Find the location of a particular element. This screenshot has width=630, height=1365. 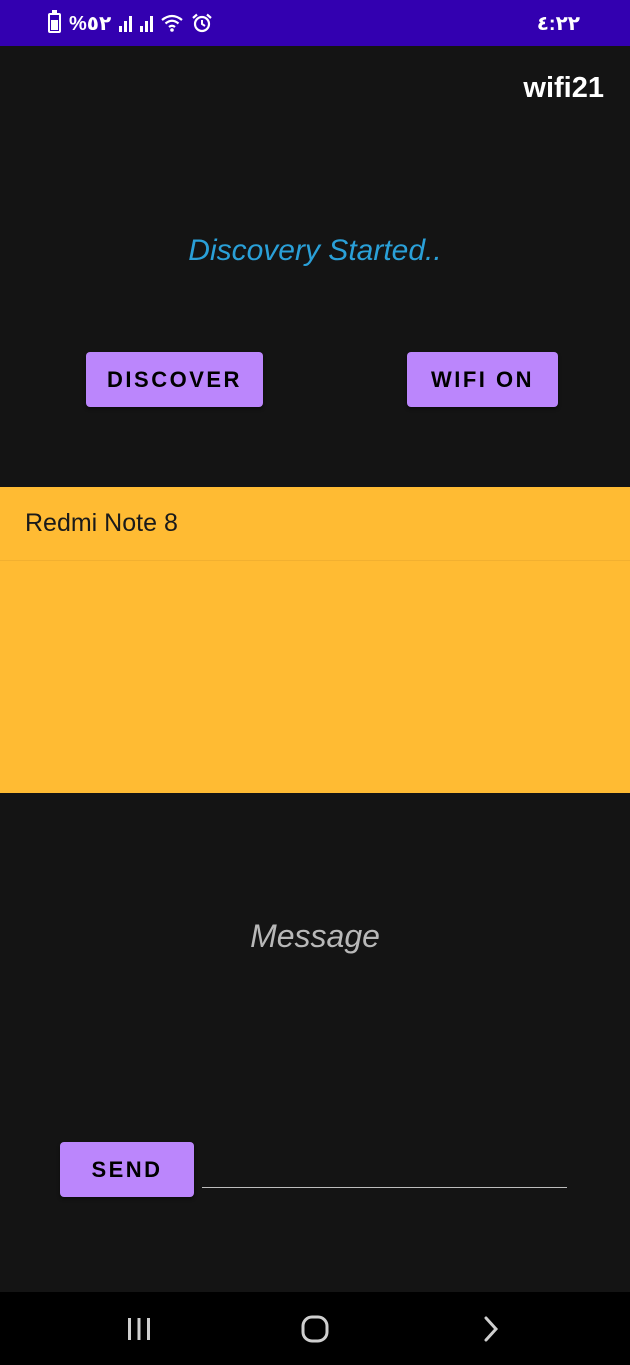

status-bar: %٥٢ ٤:٢٢ is located at coordinates (315, 23).